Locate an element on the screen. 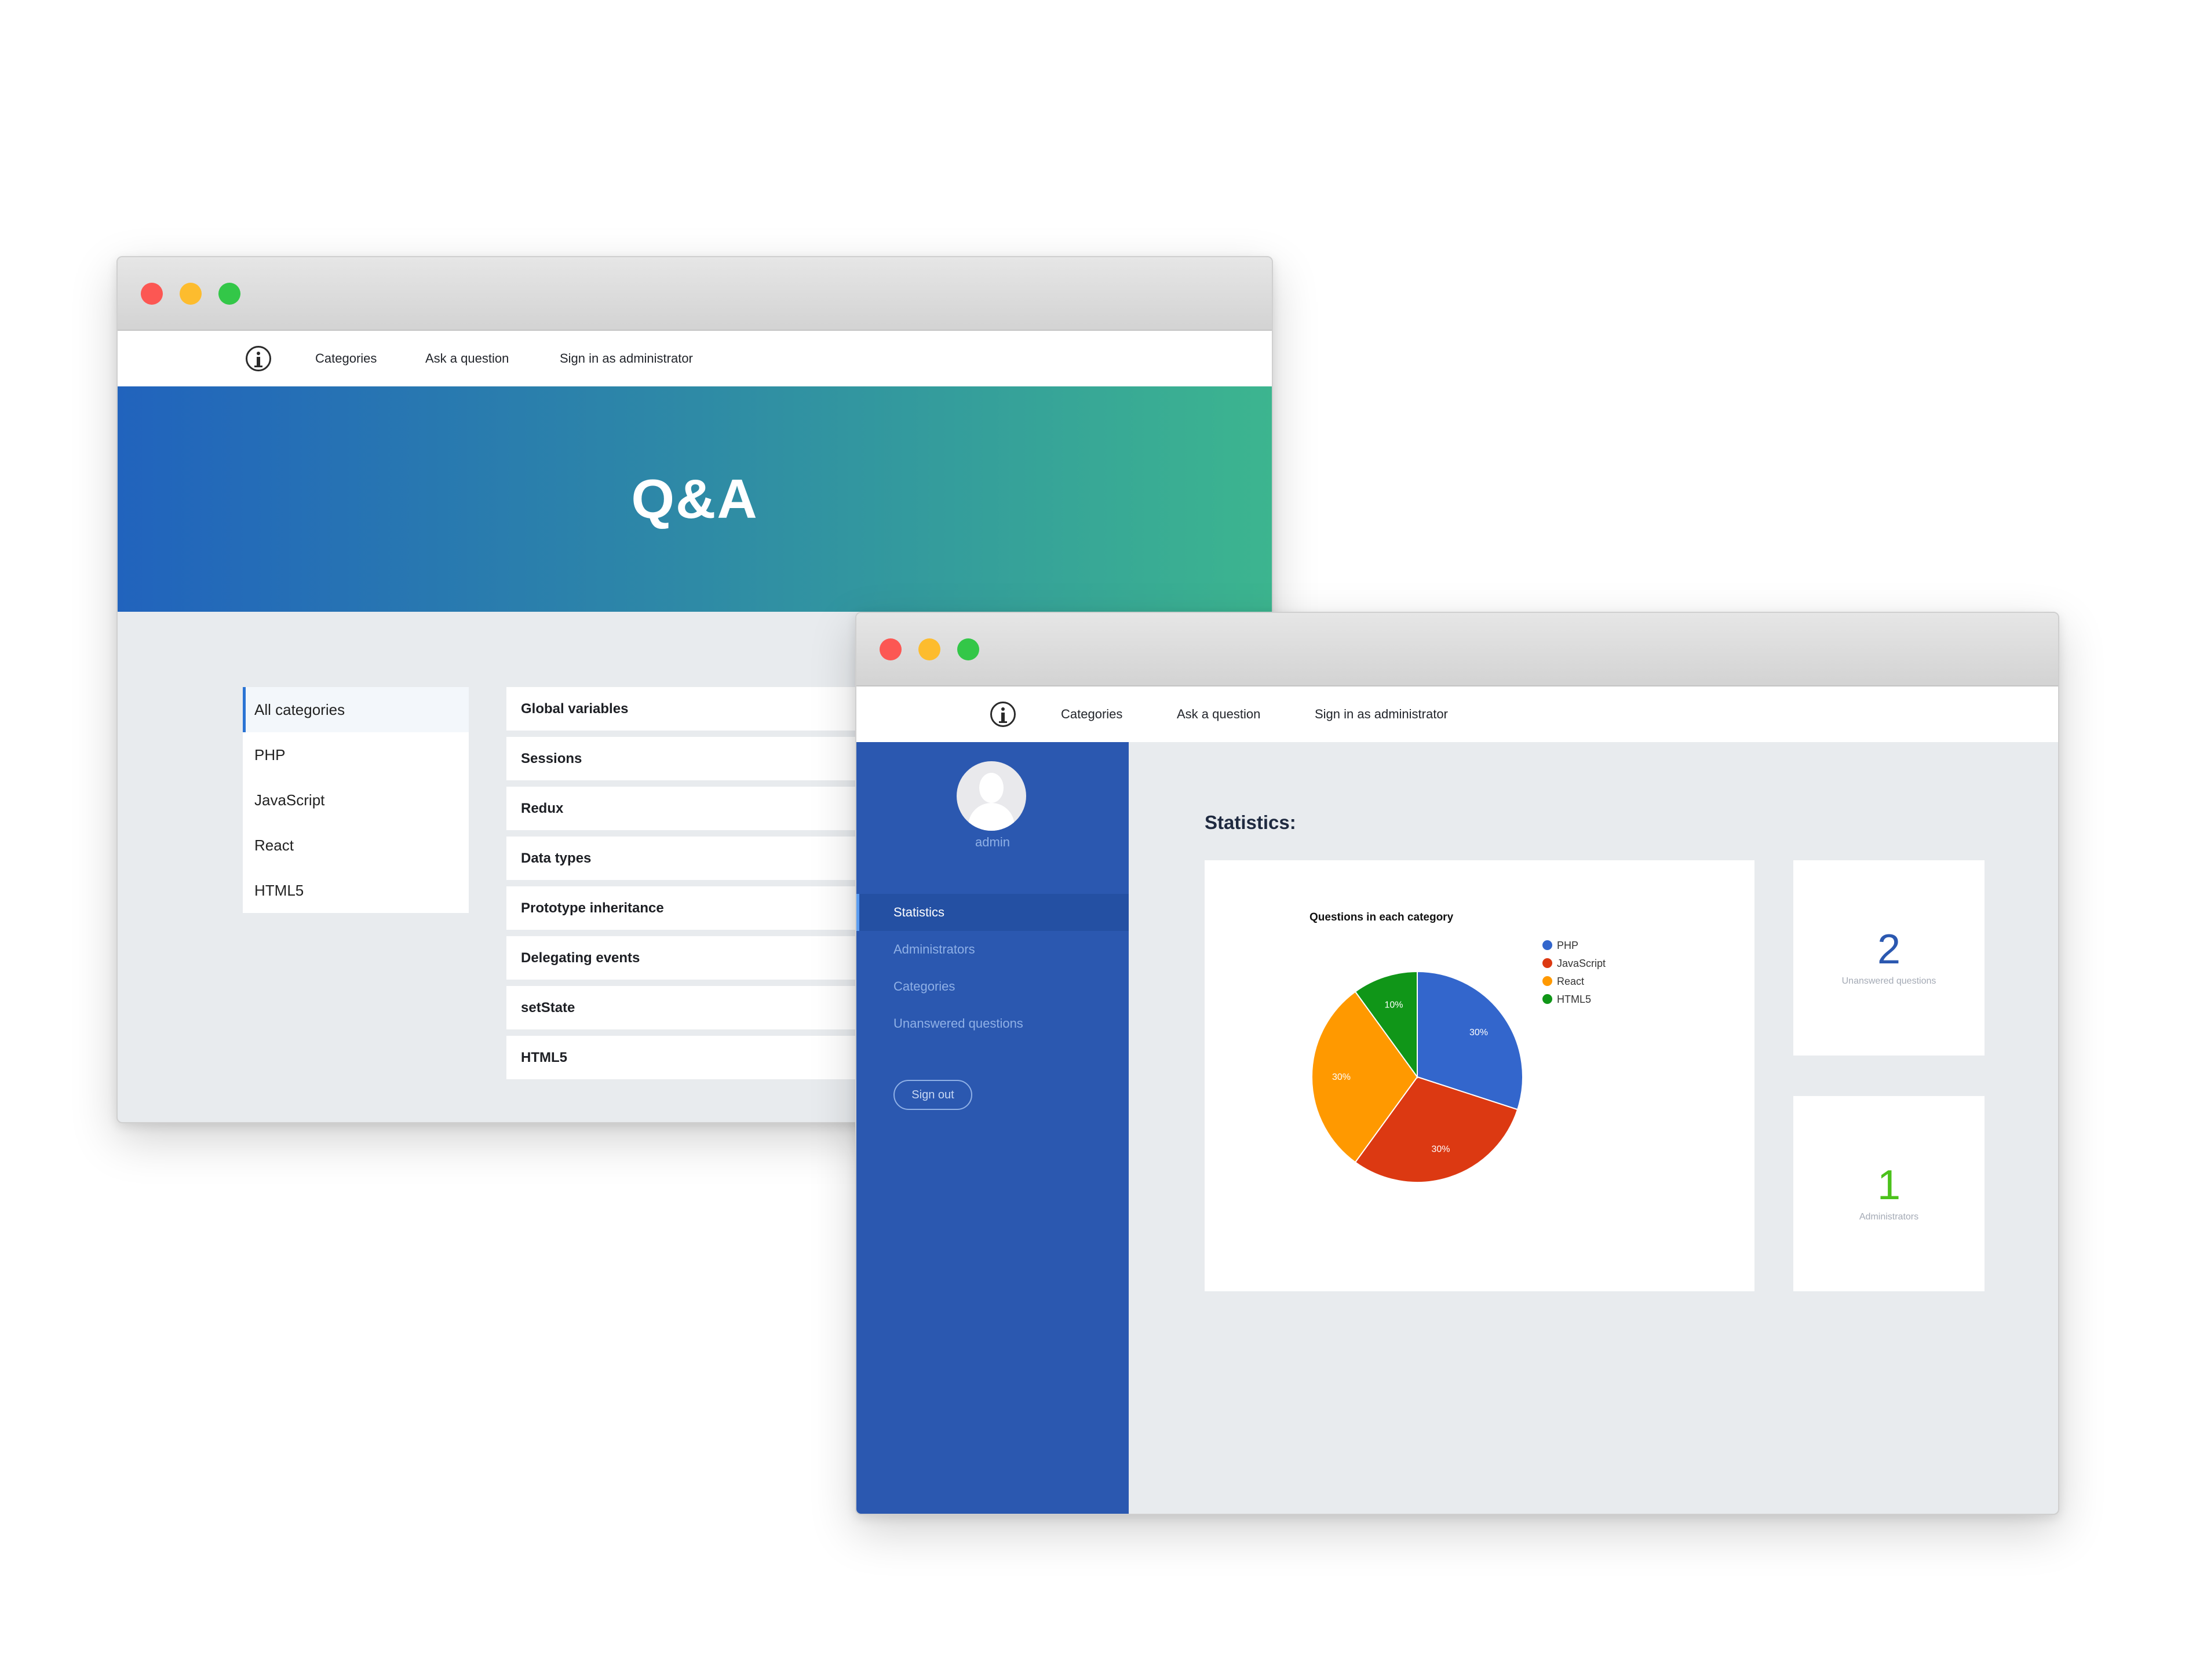 Image resolution: width=2185 pixels, height=1680 pixels. sidebar-item-administrators: Administrators is located at coordinates (992, 950).